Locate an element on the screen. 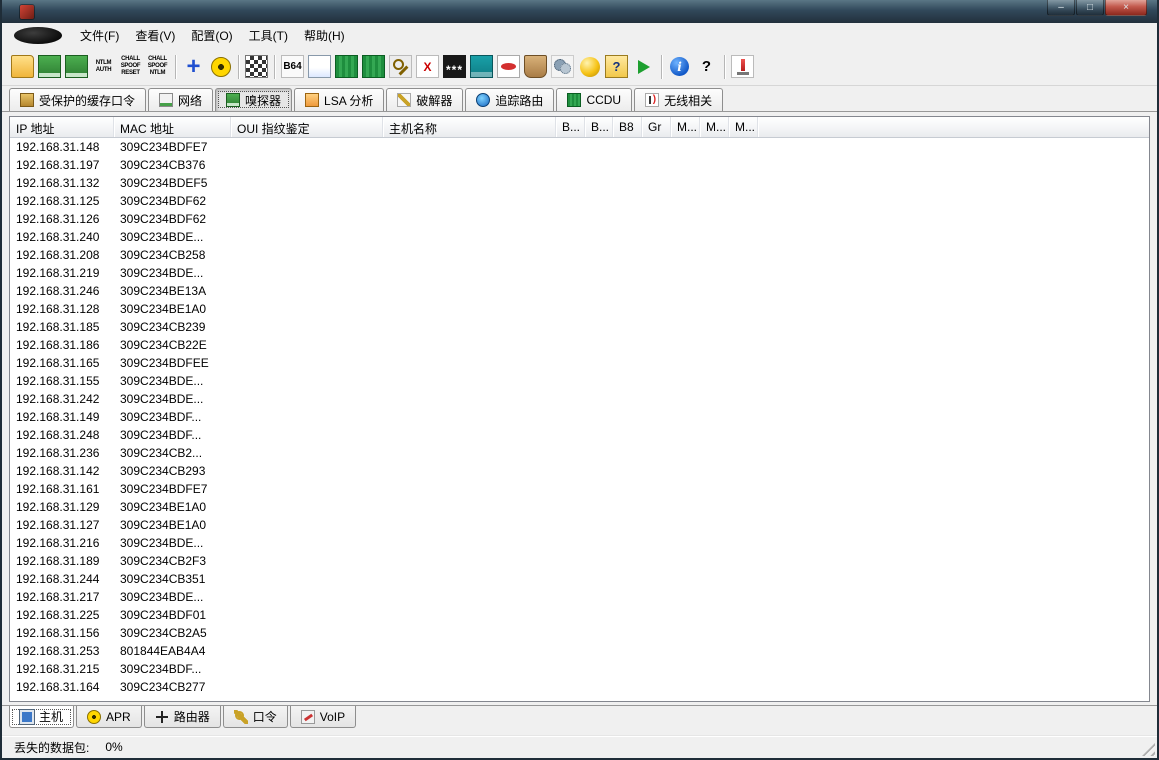 This screenshot has width=1159, height=760. chall-spoof-reset-button: CHALL SPOOF RESET is located at coordinates (130, 66).